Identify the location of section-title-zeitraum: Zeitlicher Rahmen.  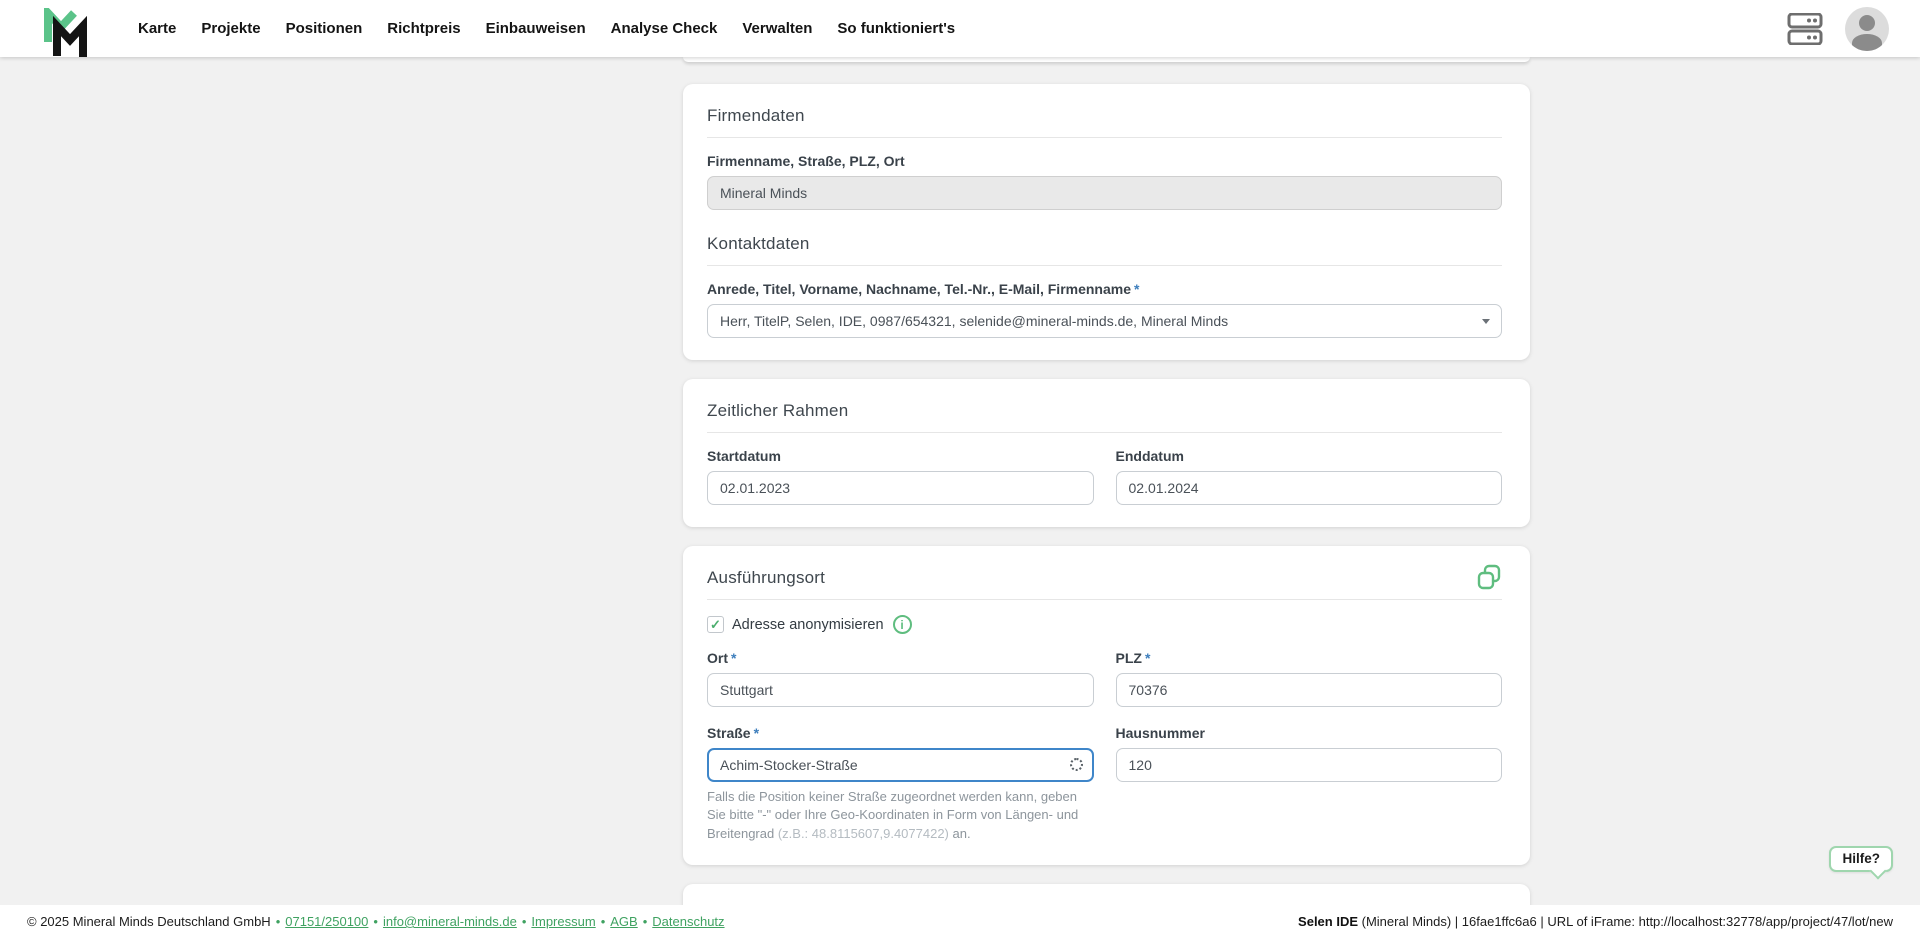
(778, 410).